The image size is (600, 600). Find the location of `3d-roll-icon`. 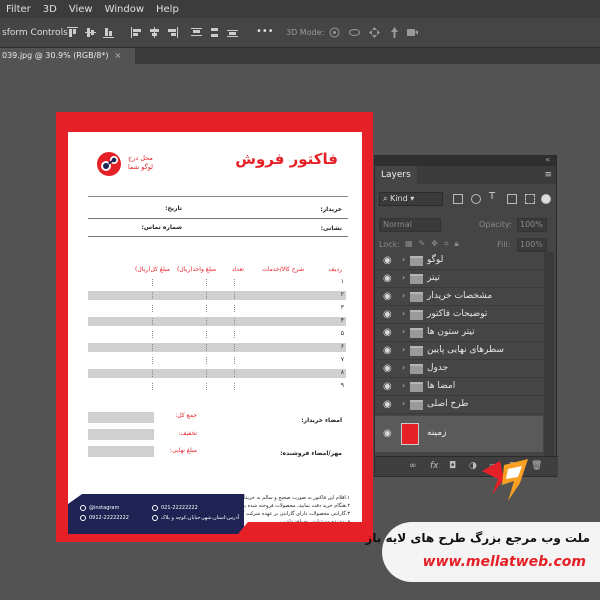

3d-roll-icon is located at coordinates (354, 32).